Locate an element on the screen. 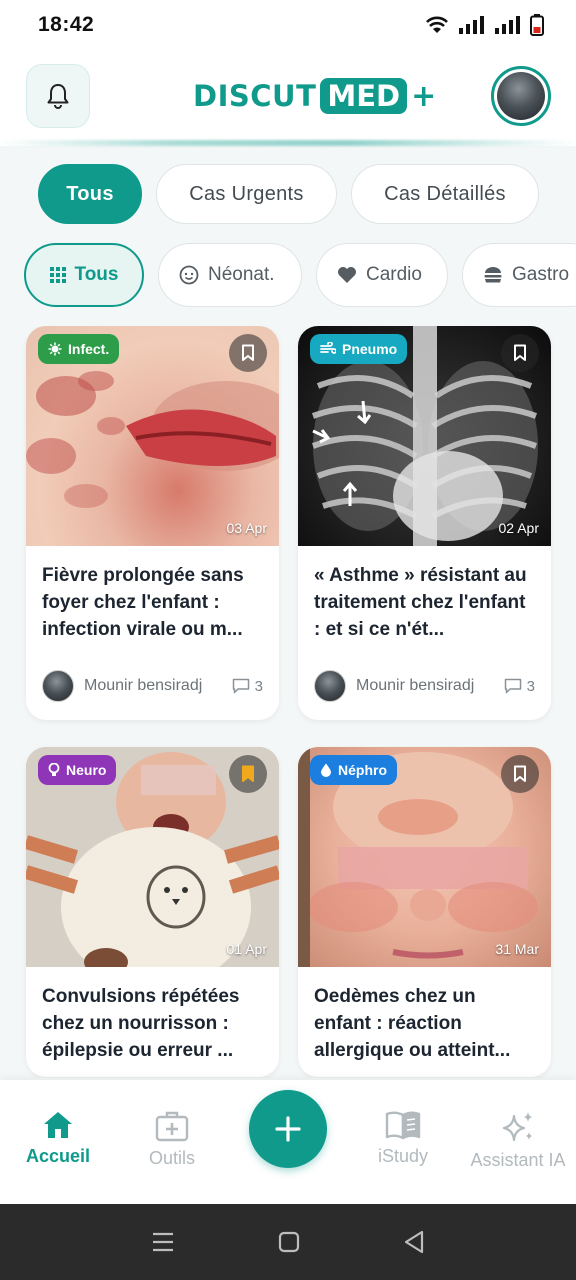  bookmark-filled-icon is located at coordinates (248, 773).